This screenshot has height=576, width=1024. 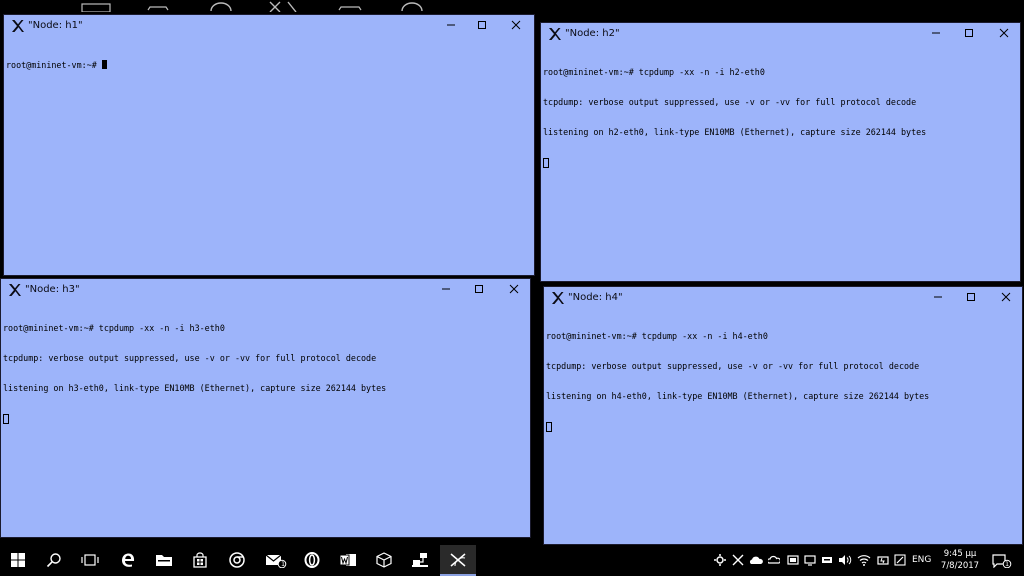 What do you see at coordinates (312, 560) in the screenshot?
I see `opera-icon` at bounding box center [312, 560].